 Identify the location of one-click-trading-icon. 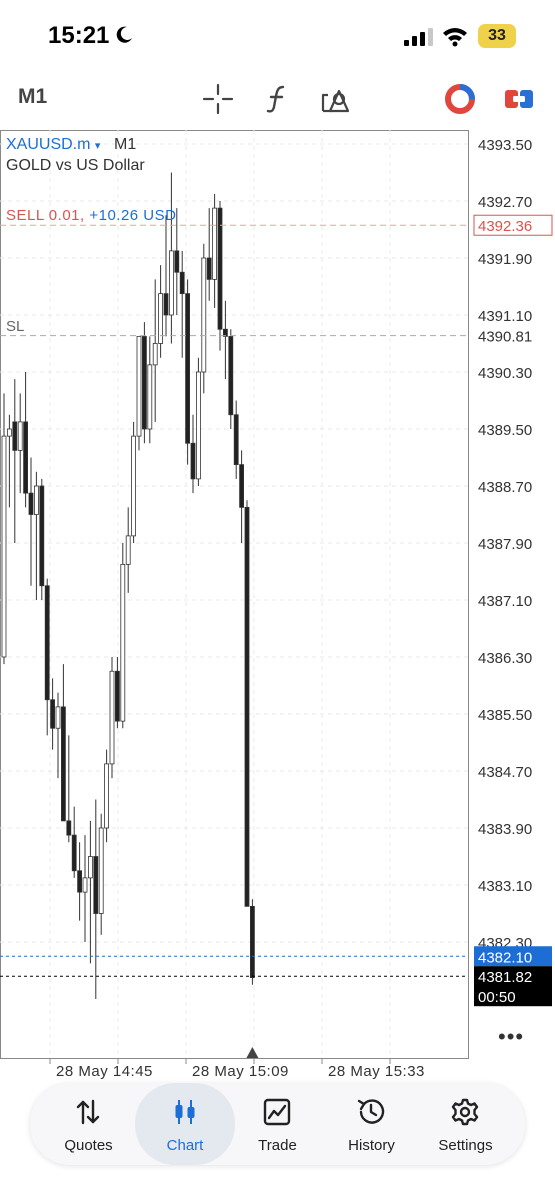
(519, 99).